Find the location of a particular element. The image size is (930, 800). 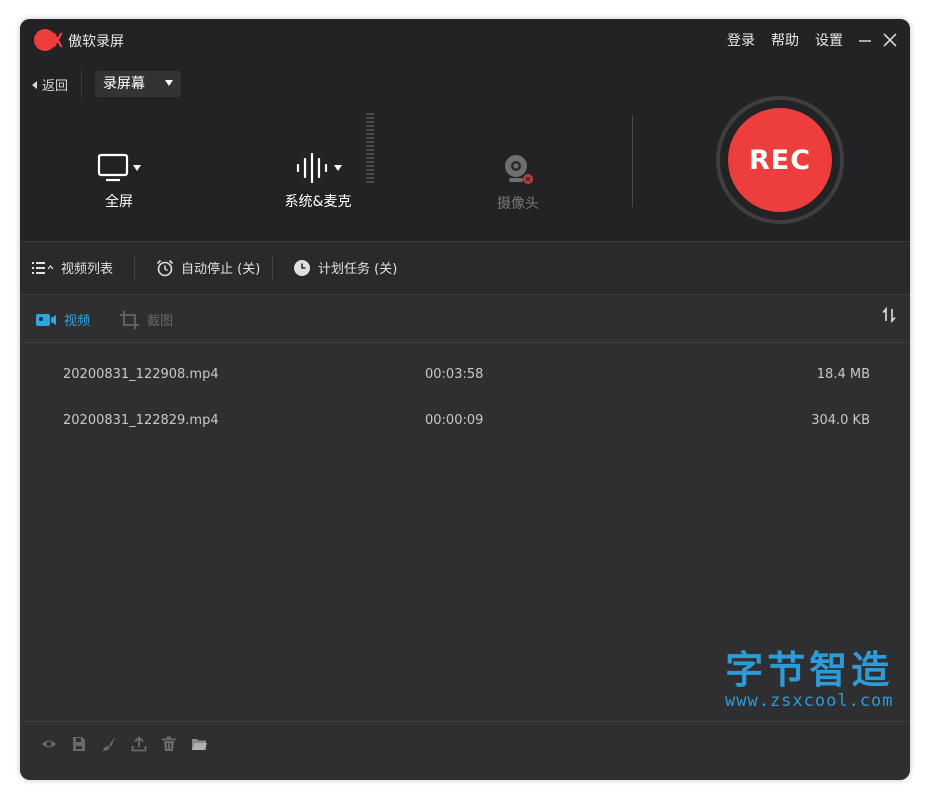

crop-icon is located at coordinates (129, 319).